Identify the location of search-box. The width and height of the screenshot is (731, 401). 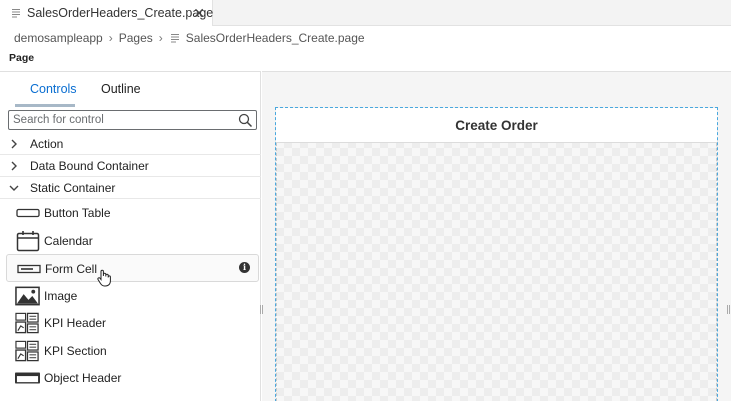
(132, 120).